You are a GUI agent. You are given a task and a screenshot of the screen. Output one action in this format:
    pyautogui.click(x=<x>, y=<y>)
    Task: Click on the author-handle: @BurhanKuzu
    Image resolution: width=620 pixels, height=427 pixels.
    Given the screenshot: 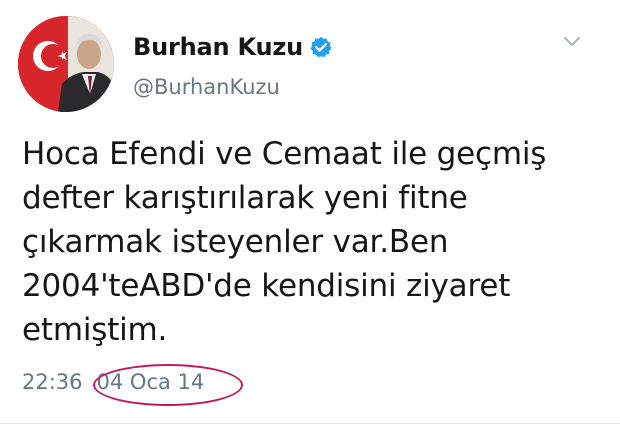 What is the action you would take?
    pyautogui.click(x=206, y=87)
    